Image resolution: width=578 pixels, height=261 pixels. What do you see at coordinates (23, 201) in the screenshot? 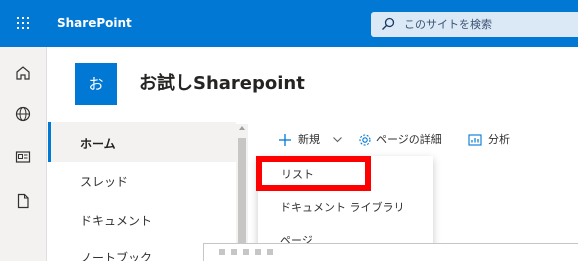
I see `file-icon` at bounding box center [23, 201].